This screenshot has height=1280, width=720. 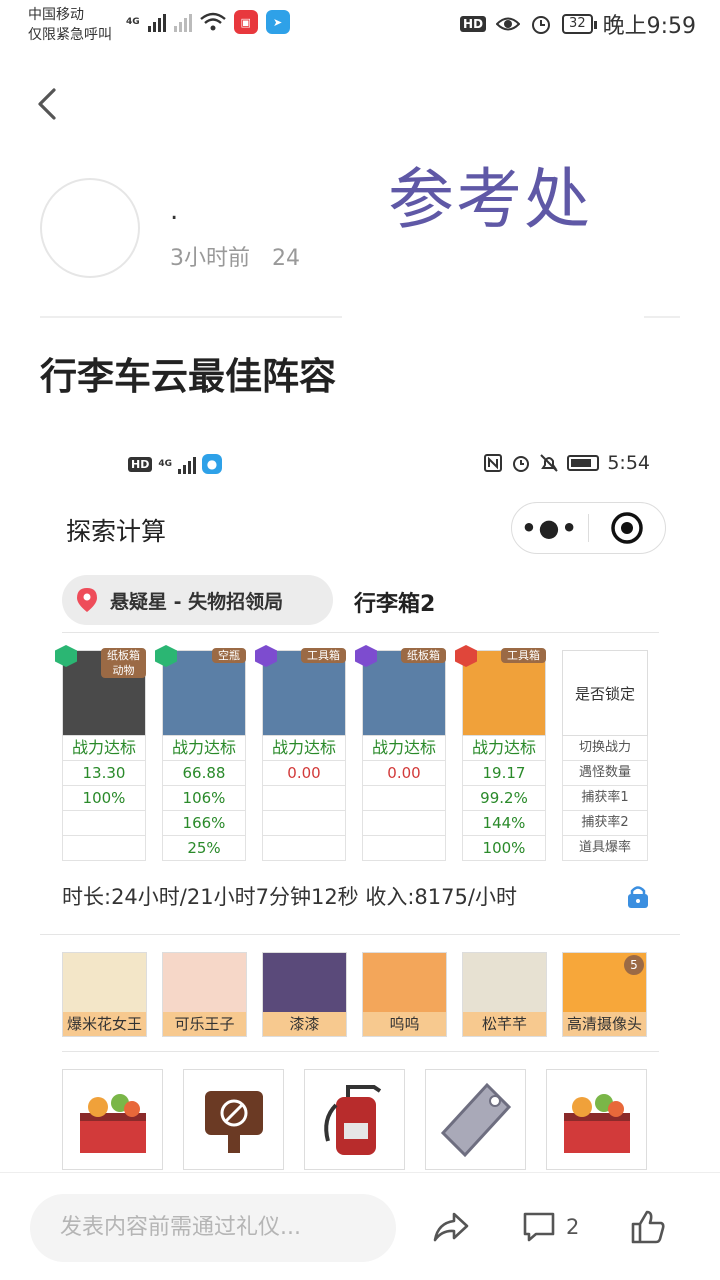 I want to click on item-tag: 纸板箱 动物, so click(x=123, y=663).